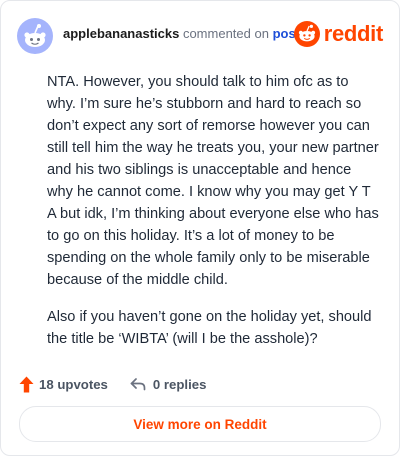 This screenshot has height=456, width=400. What do you see at coordinates (121, 33) in the screenshot?
I see `username-link: applebananasticks` at bounding box center [121, 33].